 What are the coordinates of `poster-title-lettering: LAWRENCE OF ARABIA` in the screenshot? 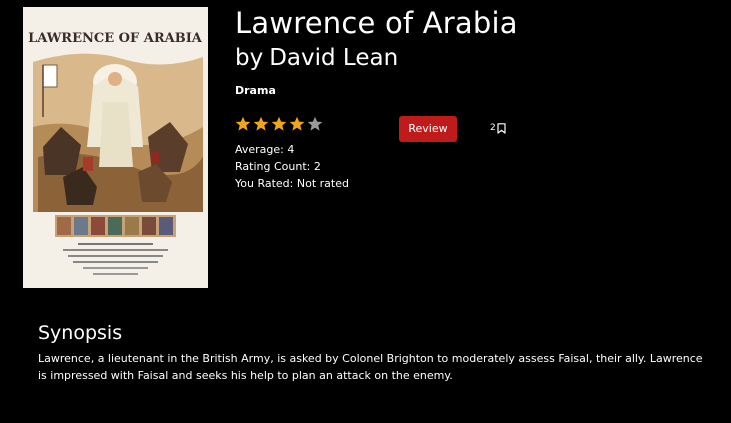 It's located at (115, 38).